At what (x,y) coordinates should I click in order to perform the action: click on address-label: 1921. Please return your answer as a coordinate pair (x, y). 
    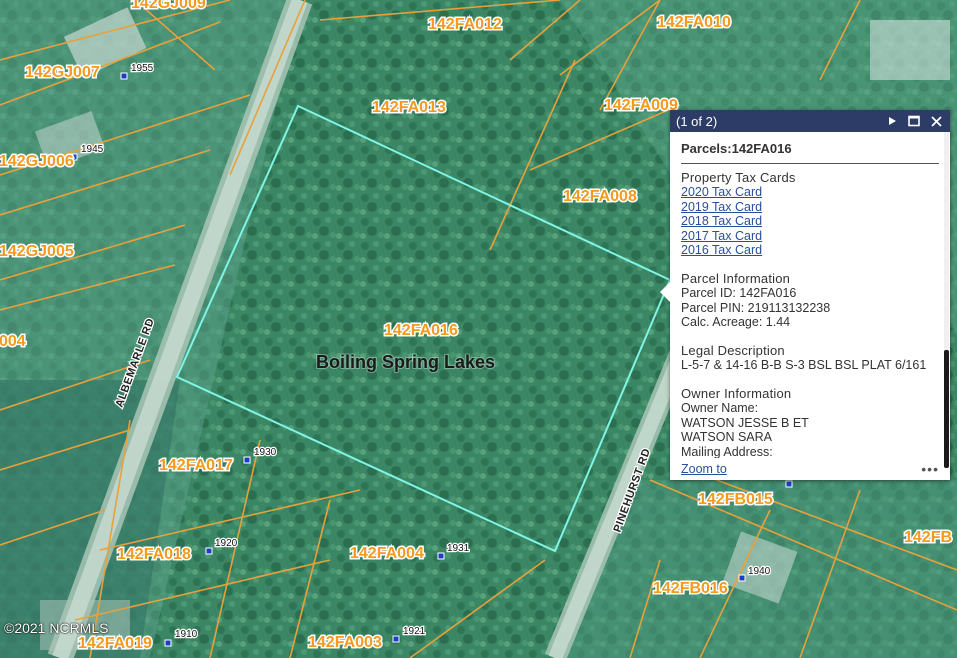
    Looking at the image, I should click on (414, 631).